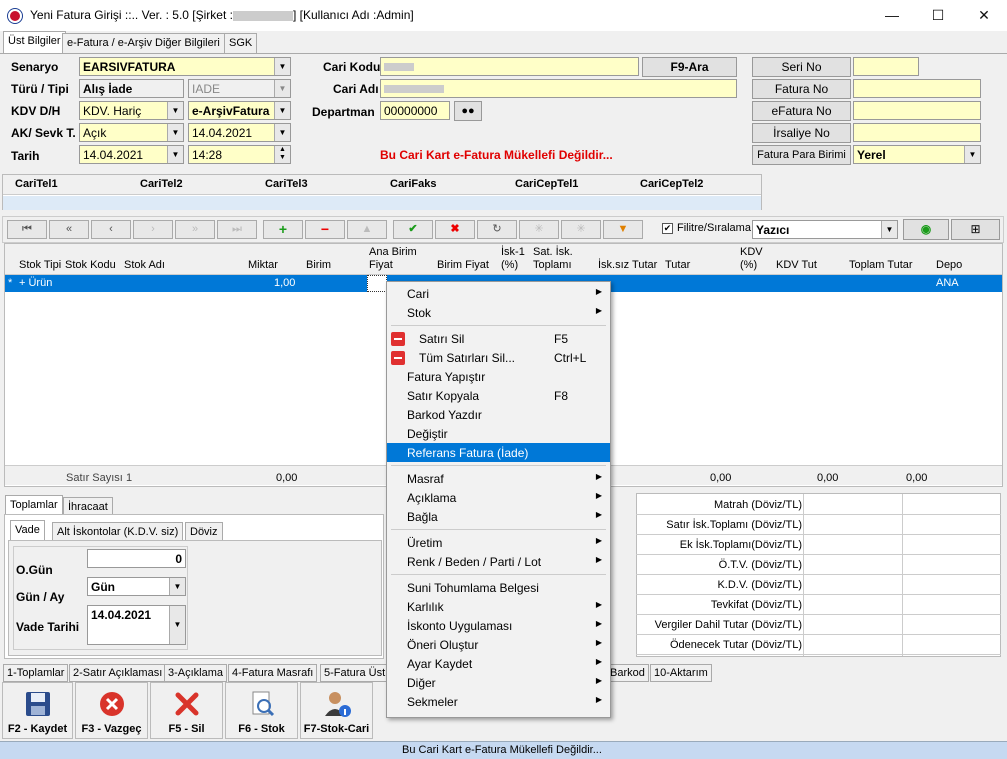 The image size is (1007, 759). What do you see at coordinates (498, 701) in the screenshot?
I see `menu-item: Sekmeler ▶` at bounding box center [498, 701].